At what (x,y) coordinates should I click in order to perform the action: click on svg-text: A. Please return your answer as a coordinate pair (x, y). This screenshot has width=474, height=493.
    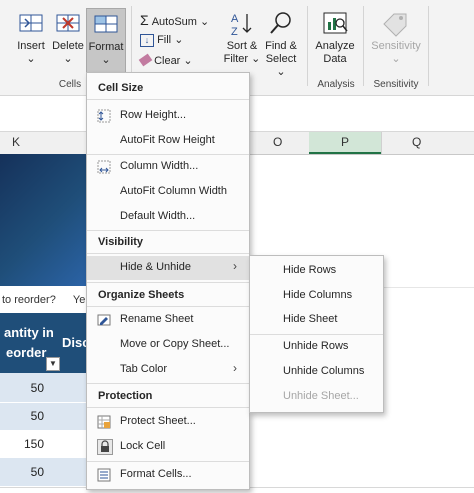
    Looking at the image, I should click on (235, 19).